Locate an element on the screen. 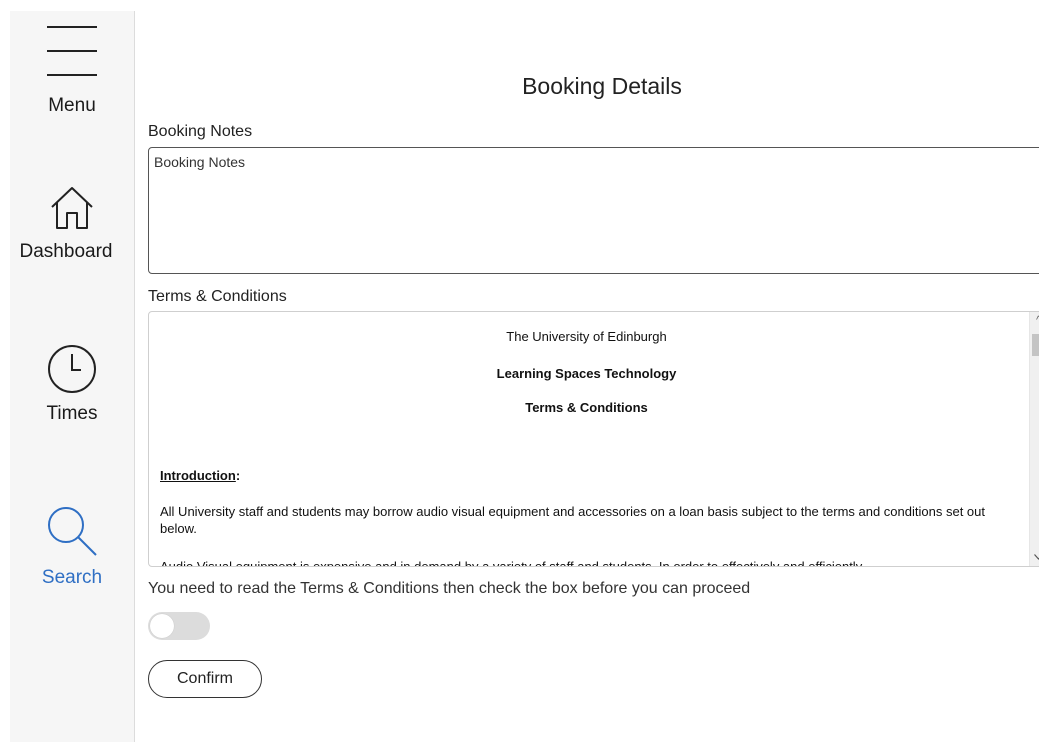 The height and width of the screenshot is (742, 1039). scroll-thumb is located at coordinates (1035, 345).